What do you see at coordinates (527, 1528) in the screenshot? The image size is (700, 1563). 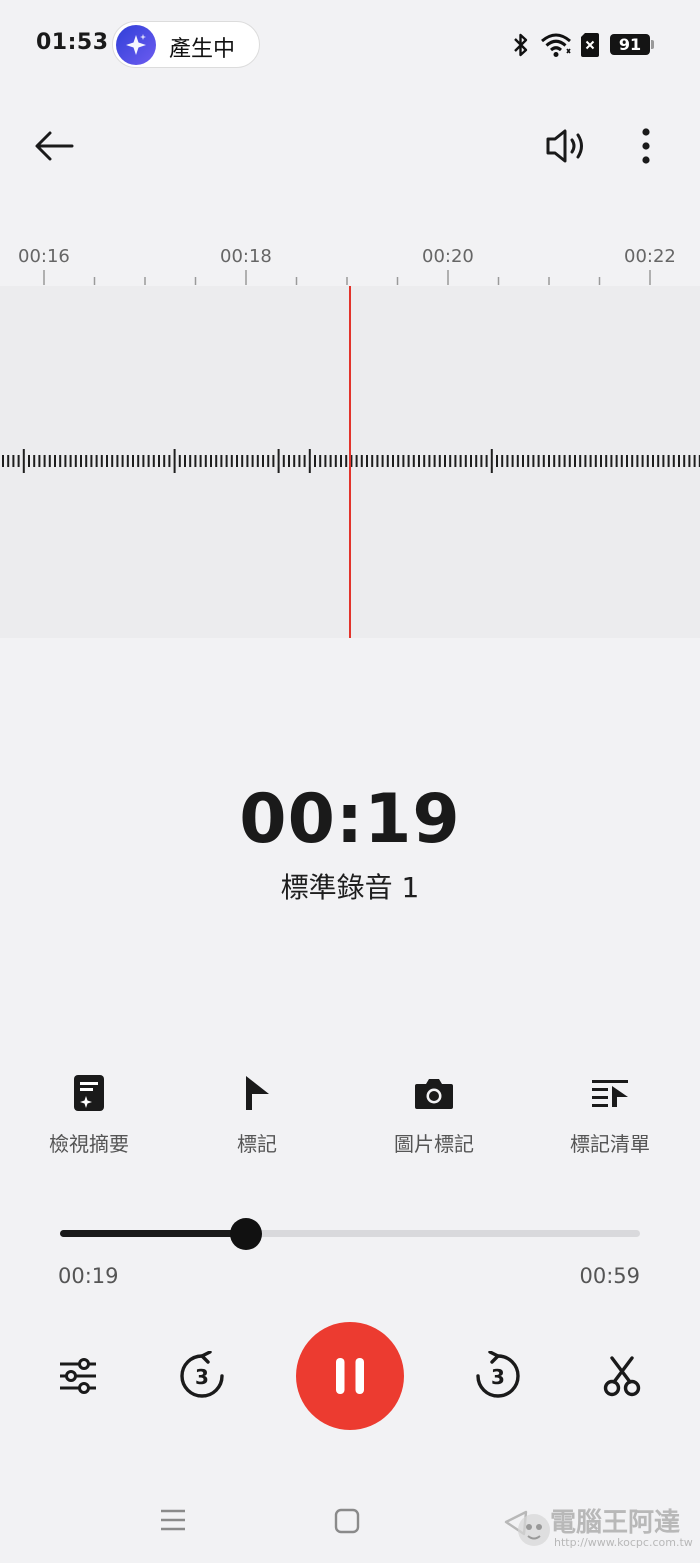 I see `mascot-logo-icon` at bounding box center [527, 1528].